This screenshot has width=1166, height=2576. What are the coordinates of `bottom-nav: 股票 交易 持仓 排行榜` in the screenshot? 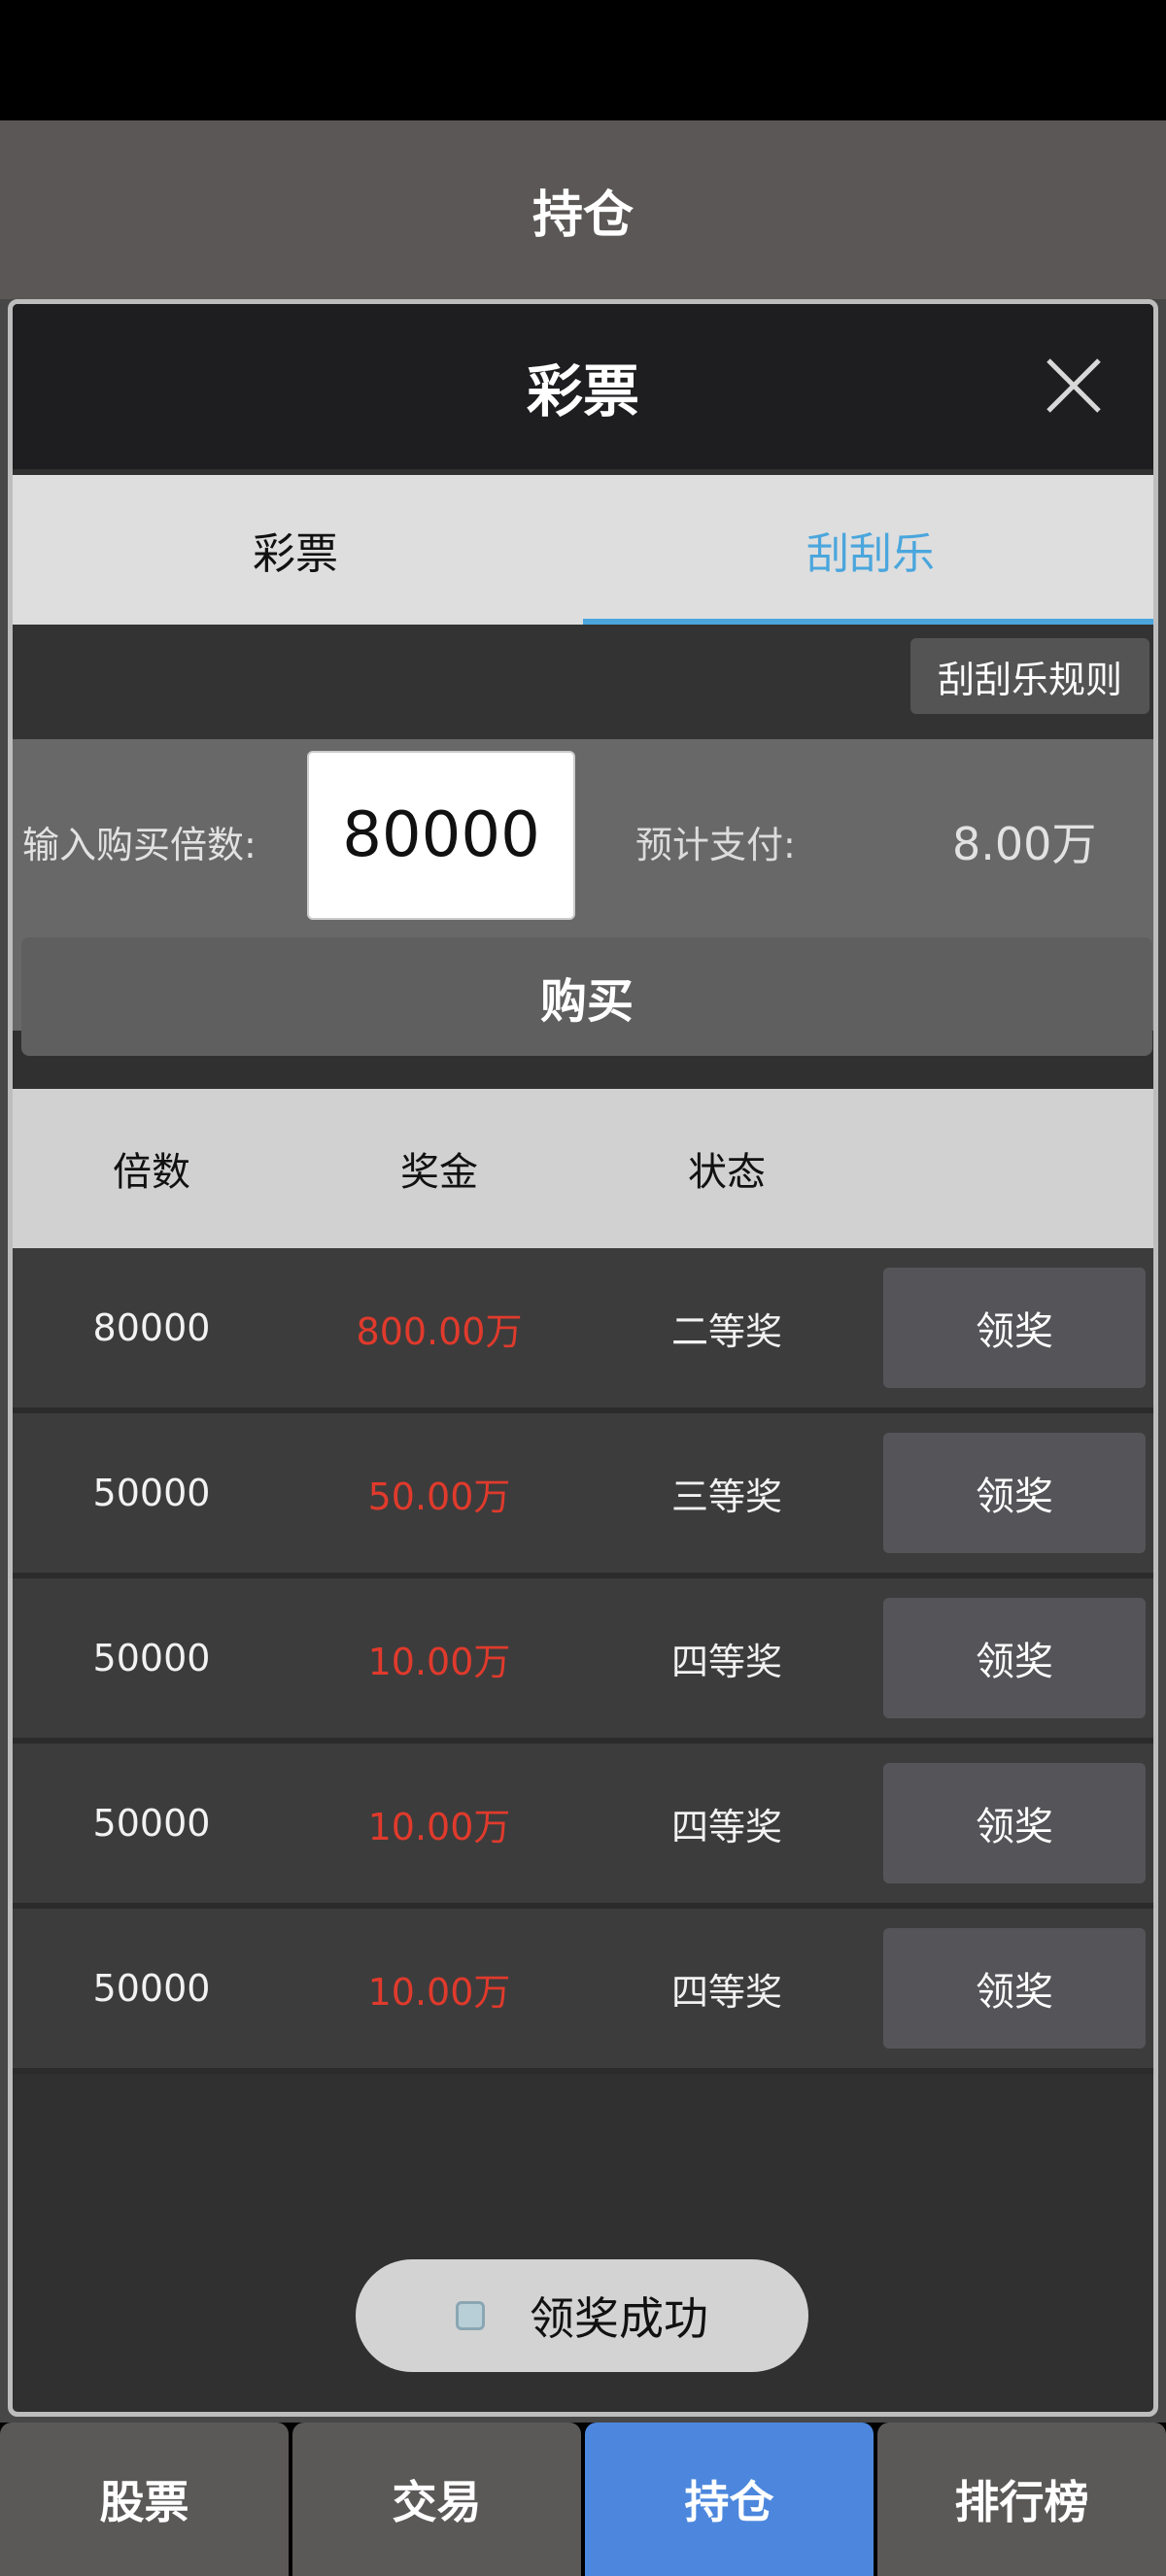 It's located at (583, 2499).